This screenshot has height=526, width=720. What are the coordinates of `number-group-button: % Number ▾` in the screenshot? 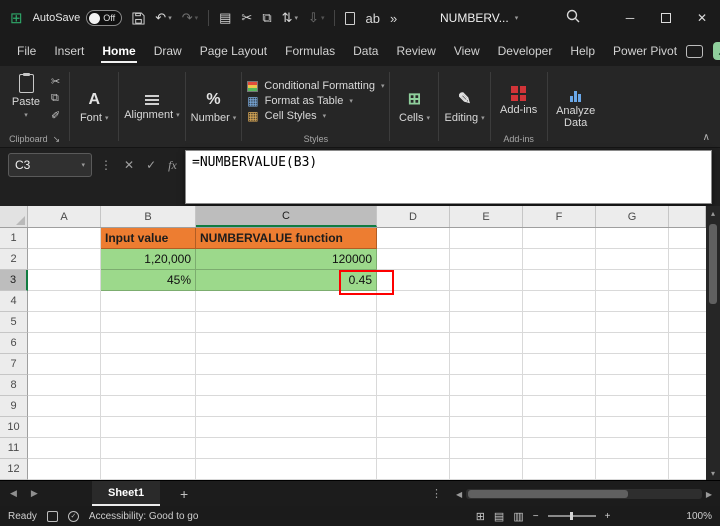 It's located at (214, 106).